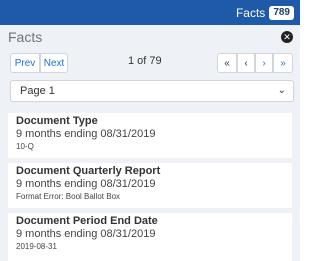  What do you see at coordinates (25, 146) in the screenshot?
I see `fact-value: 10-Q` at bounding box center [25, 146].